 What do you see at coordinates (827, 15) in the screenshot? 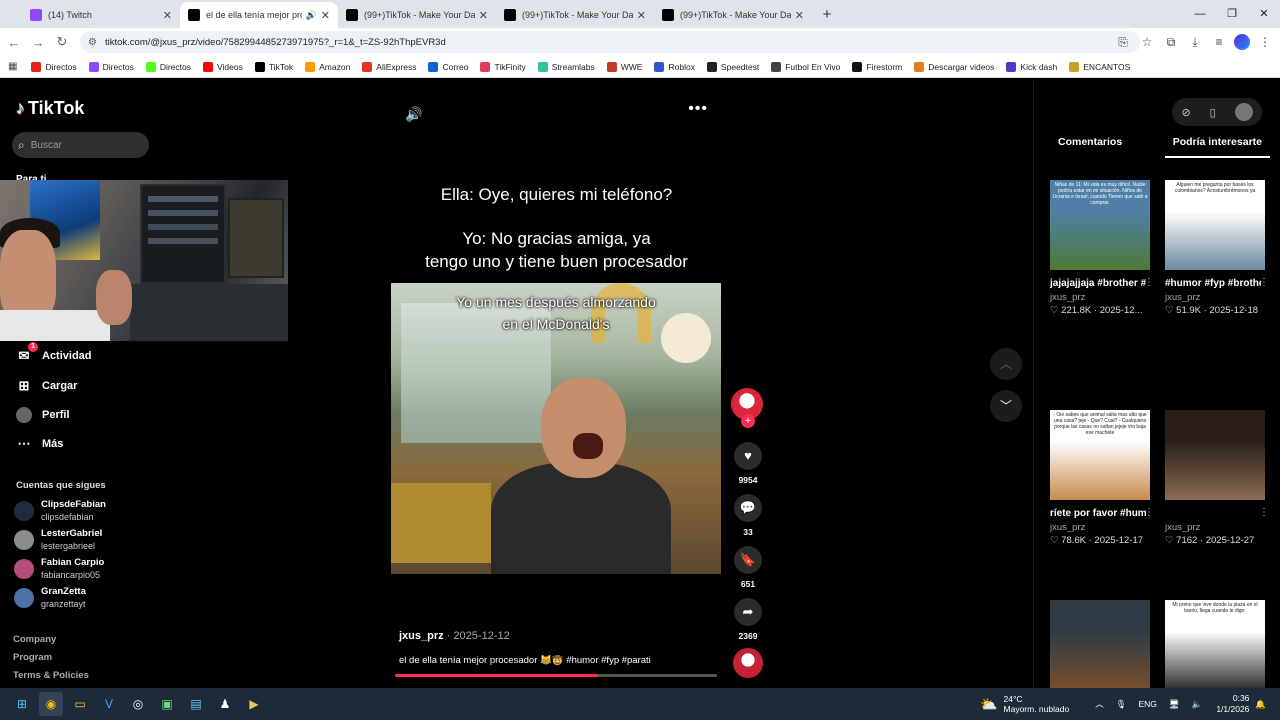
I see `new-tab-button: +` at bounding box center [827, 15].